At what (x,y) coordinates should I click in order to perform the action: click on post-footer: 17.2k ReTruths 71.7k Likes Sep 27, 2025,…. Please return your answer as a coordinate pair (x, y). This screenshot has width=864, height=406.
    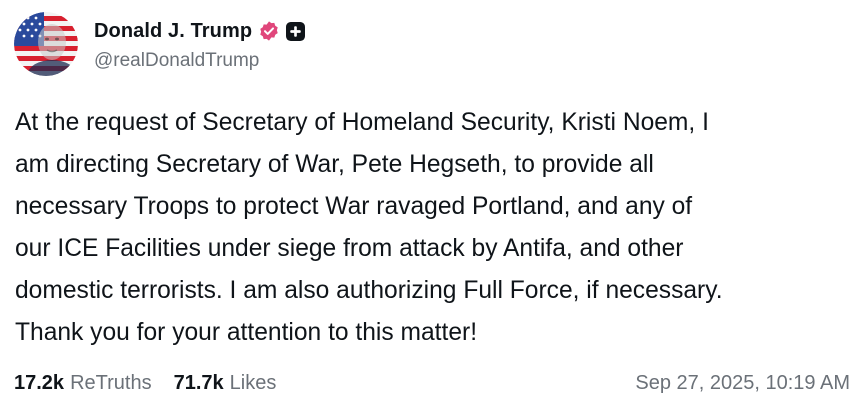
    Looking at the image, I should click on (432, 383).